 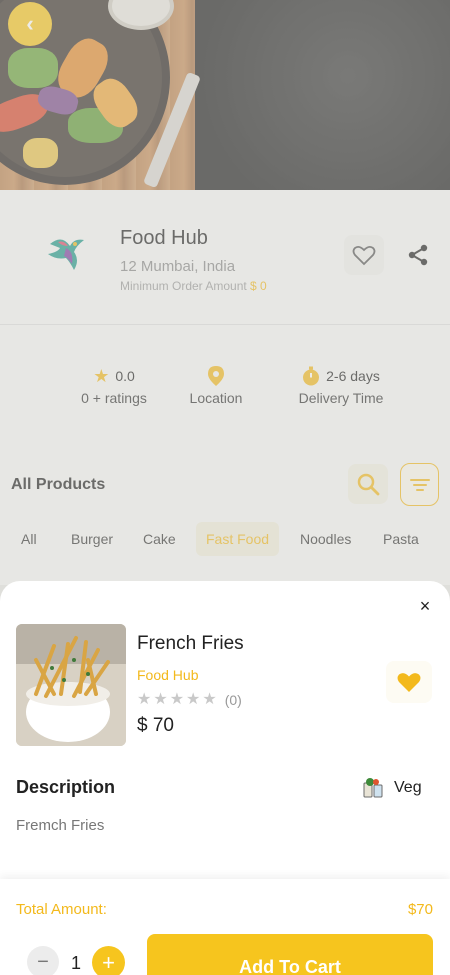 What do you see at coordinates (373, 788) in the screenshot?
I see `veg-icon` at bounding box center [373, 788].